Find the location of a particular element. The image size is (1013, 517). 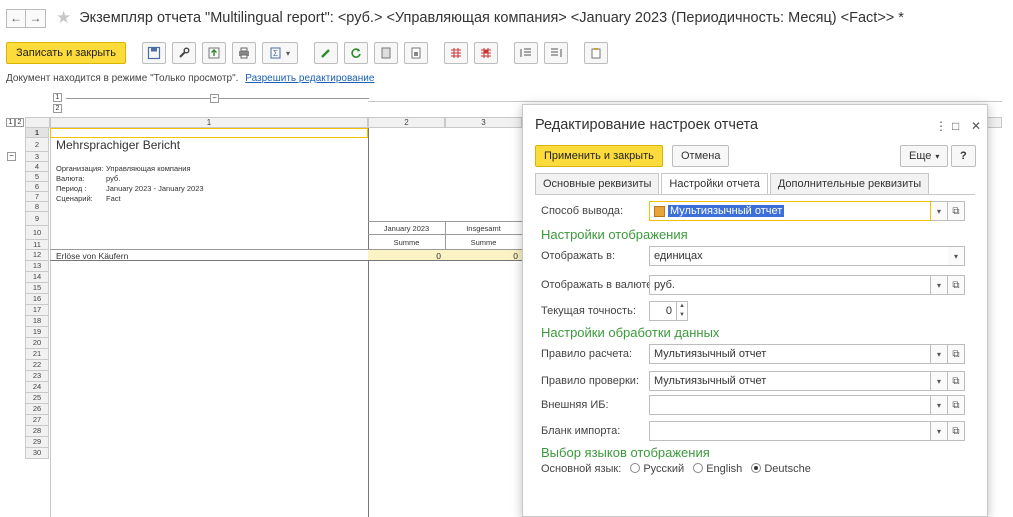

row-header: 3 is located at coordinates (37, 157).